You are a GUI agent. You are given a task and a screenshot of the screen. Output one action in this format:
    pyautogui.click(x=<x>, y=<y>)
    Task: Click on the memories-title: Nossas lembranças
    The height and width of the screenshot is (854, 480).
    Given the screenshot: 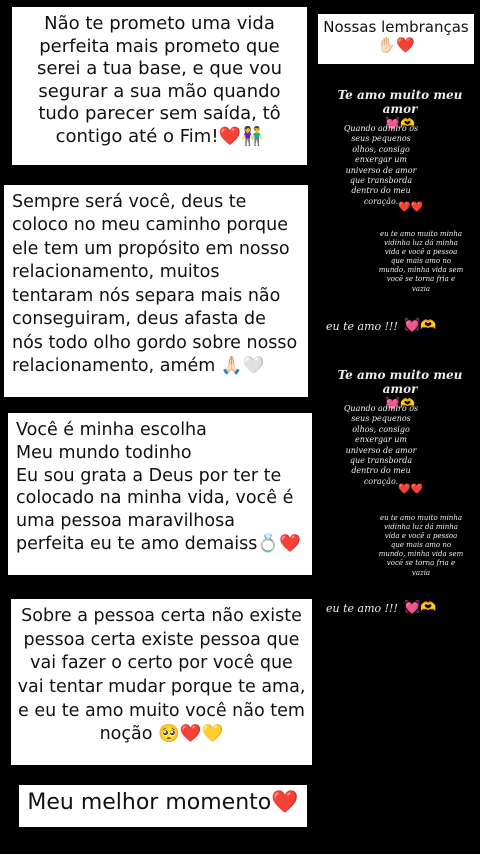 What is the action you would take?
    pyautogui.click(x=396, y=27)
    